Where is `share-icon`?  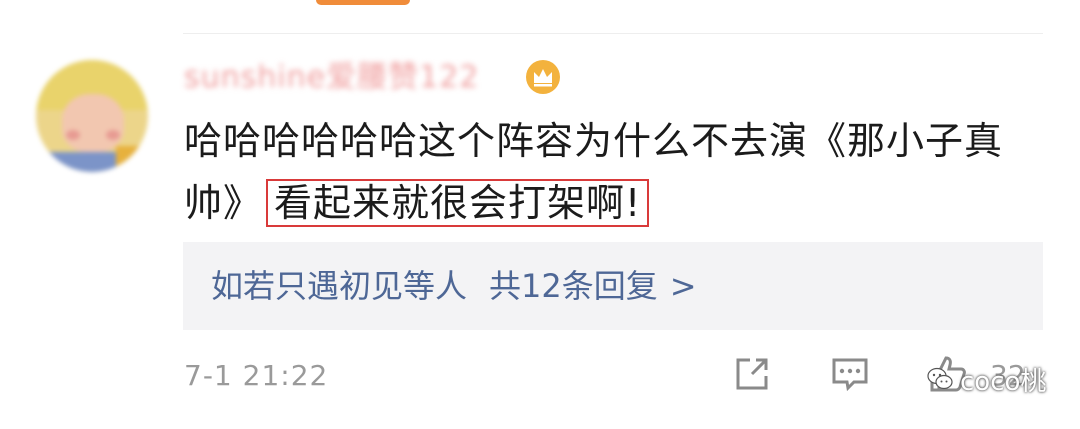
share-icon is located at coordinates (752, 374).